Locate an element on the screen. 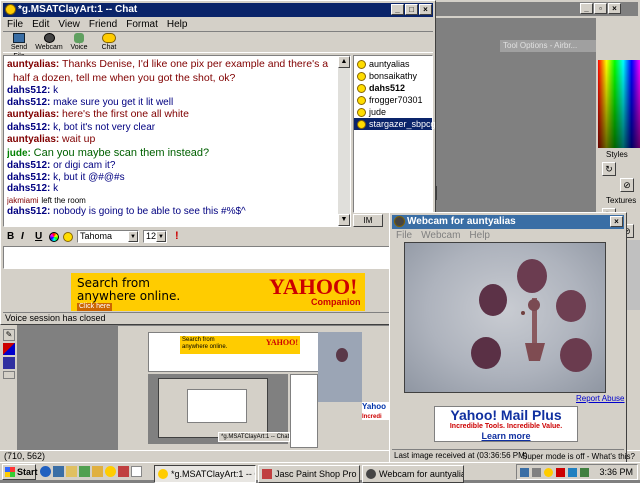  chat-message-sender: dahs512: is located at coordinates (29, 211).